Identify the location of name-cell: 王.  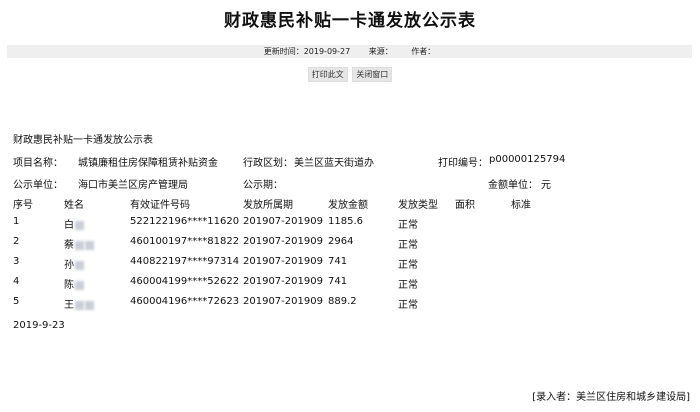
(79, 303).